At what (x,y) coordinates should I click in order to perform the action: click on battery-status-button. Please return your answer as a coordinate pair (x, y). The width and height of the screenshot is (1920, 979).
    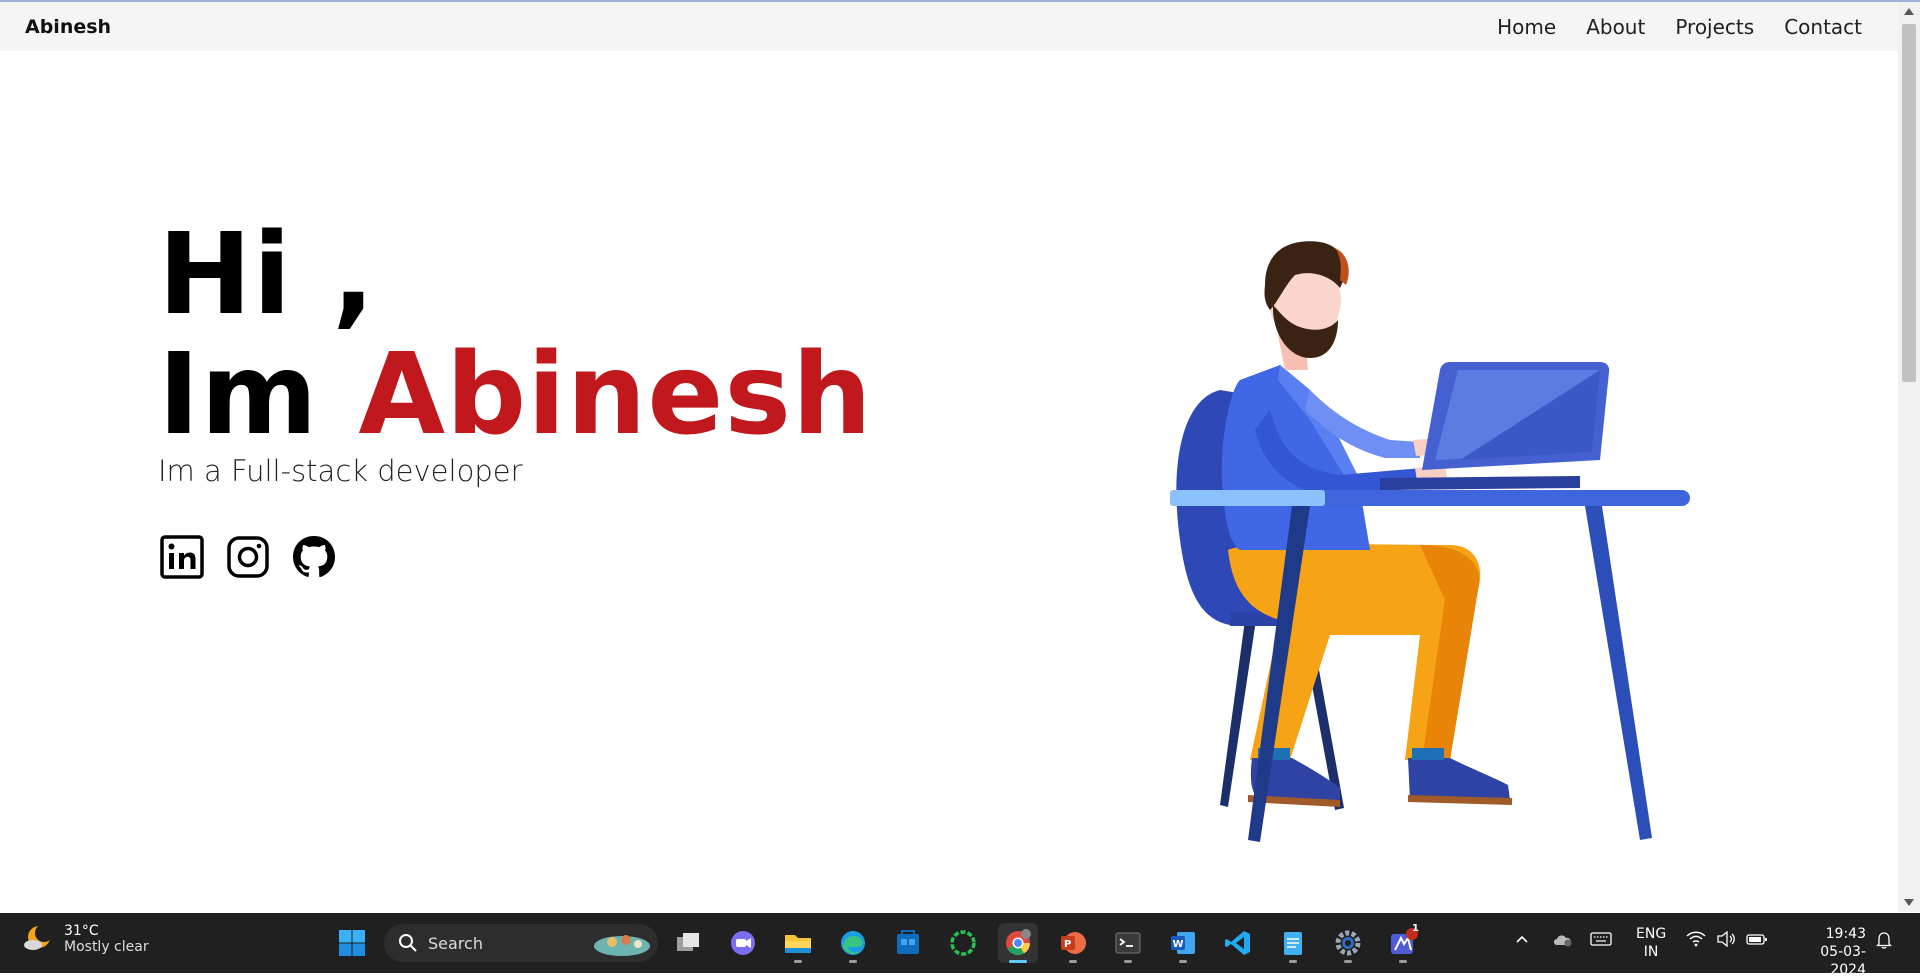
    Looking at the image, I should click on (1757, 941).